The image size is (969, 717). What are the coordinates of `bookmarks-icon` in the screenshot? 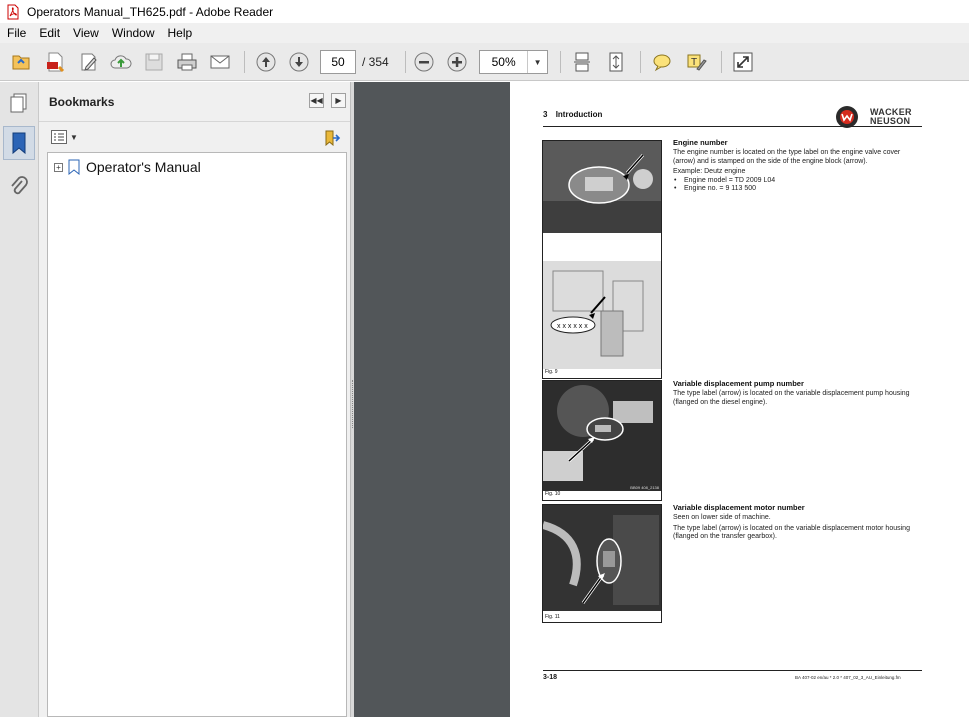 It's located at (19, 143).